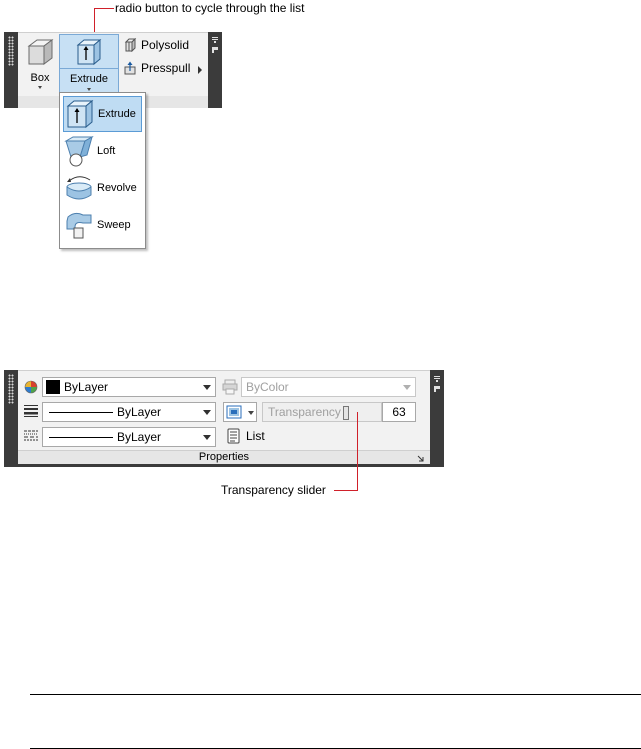 This screenshot has width=641, height=749. Describe the element at coordinates (130, 45) in the screenshot. I see `polysolid-icon` at that location.